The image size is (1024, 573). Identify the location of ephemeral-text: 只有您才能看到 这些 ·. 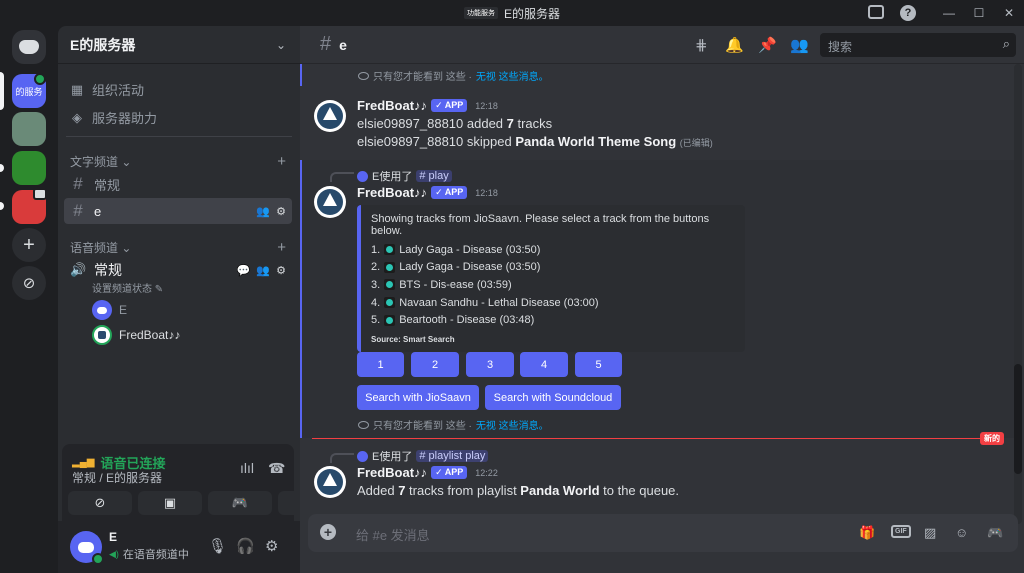
(422, 77).